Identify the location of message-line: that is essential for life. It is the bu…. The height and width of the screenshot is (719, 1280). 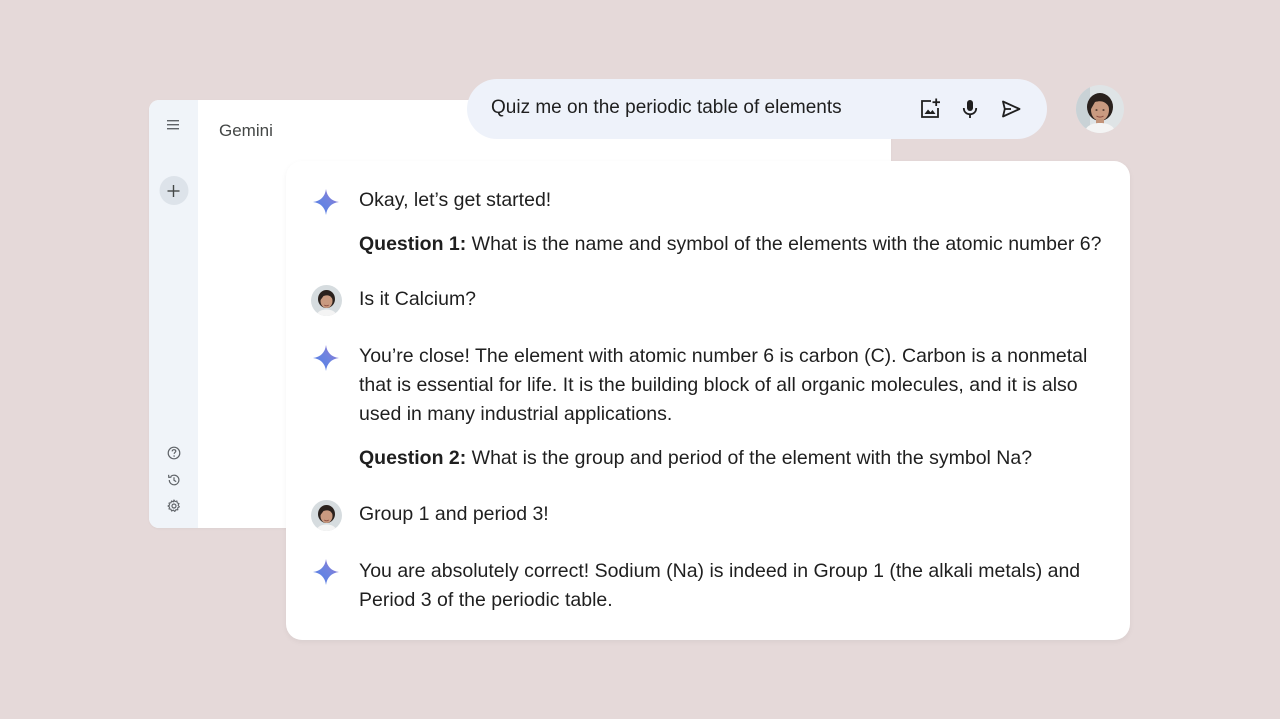
(718, 385).